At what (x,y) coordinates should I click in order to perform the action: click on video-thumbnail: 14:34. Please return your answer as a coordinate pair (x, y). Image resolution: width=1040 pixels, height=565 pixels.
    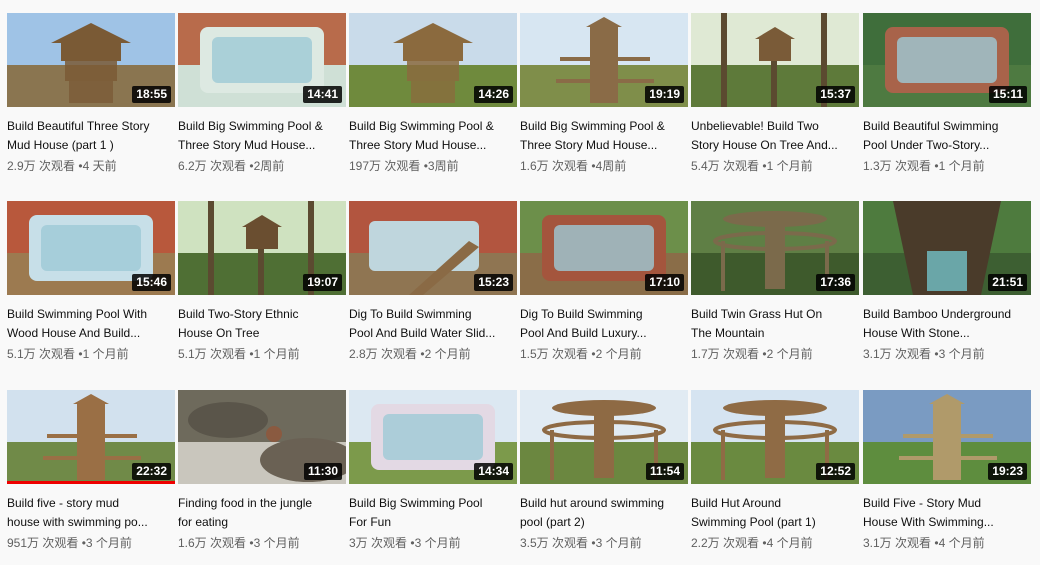
    Looking at the image, I should click on (433, 437).